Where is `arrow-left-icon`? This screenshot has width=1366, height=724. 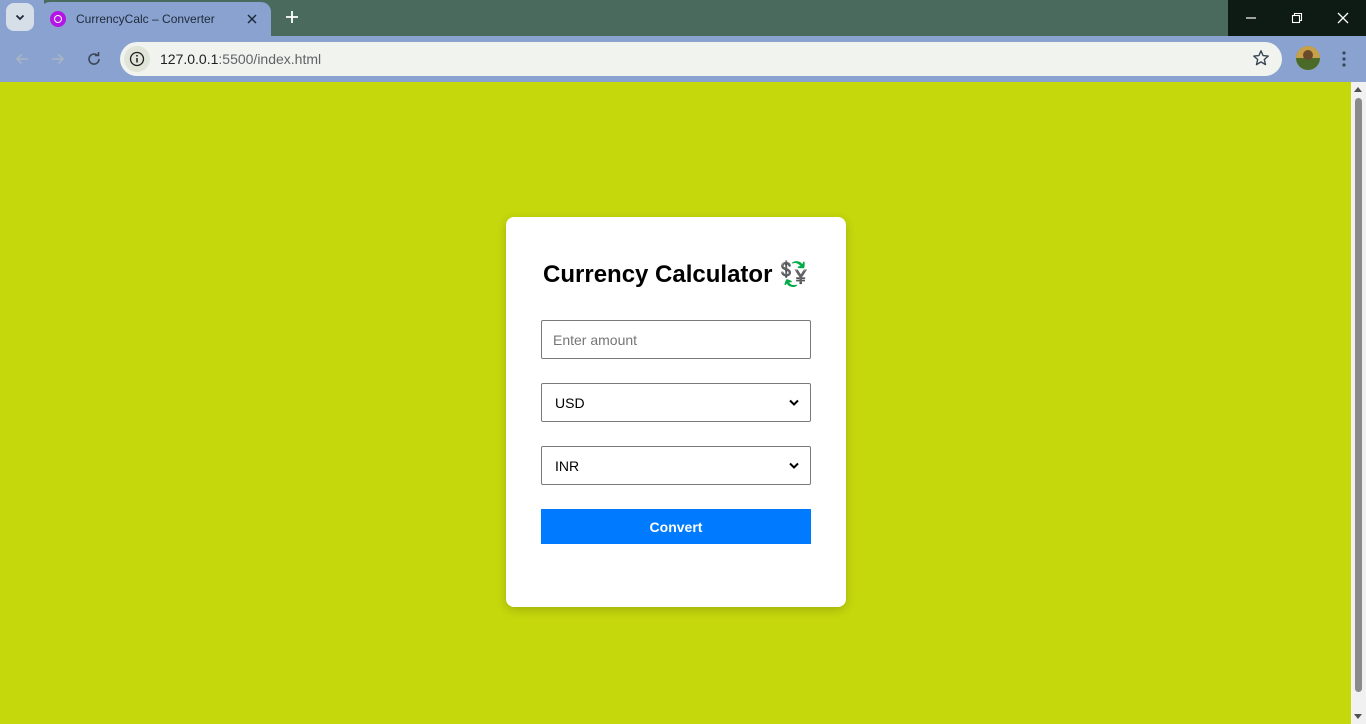
arrow-left-icon is located at coordinates (21, 59).